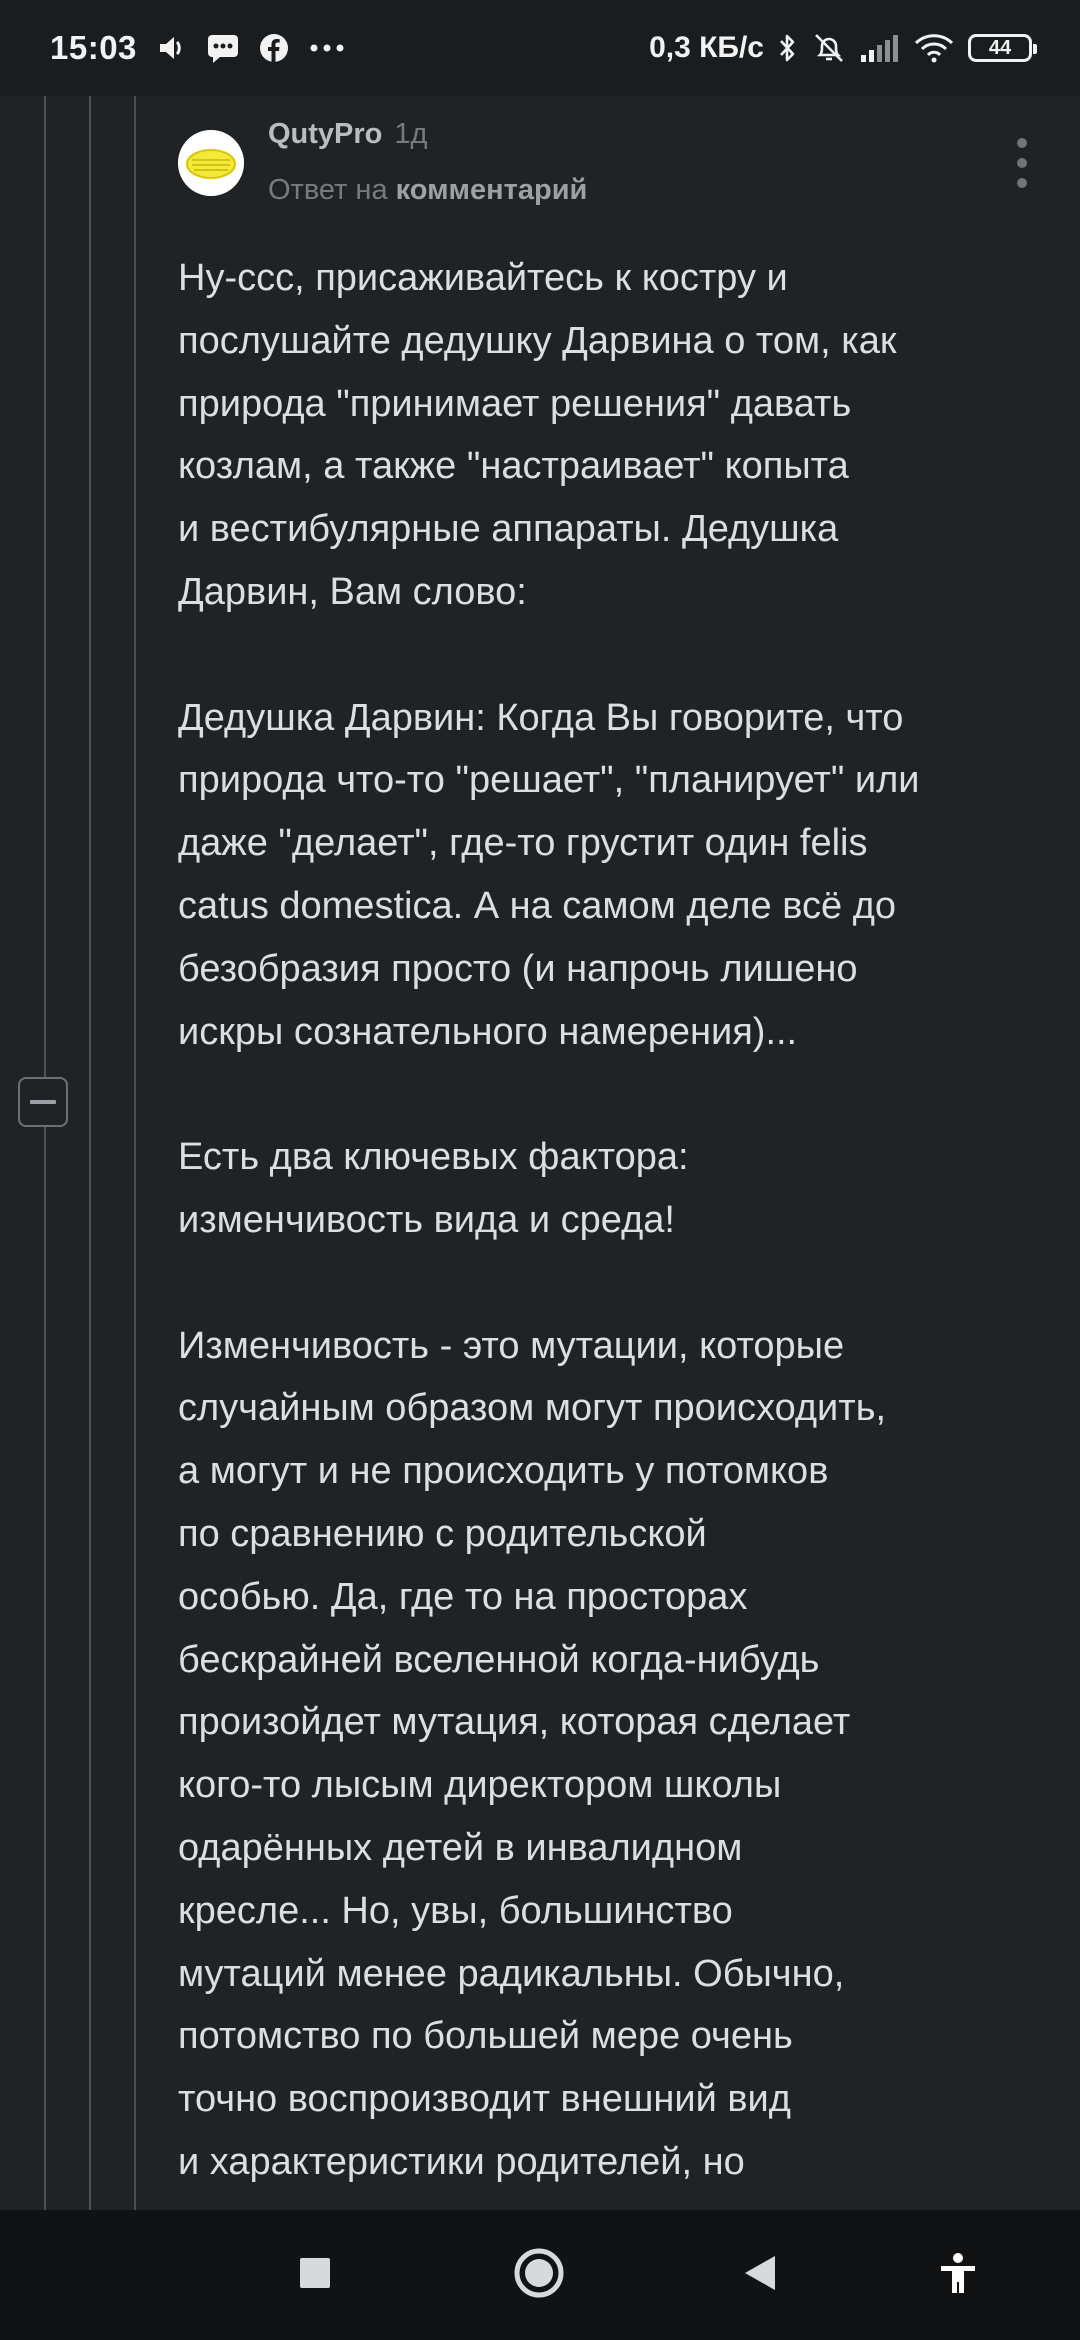  What do you see at coordinates (788, 48) in the screenshot?
I see `bluetooth-icon` at bounding box center [788, 48].